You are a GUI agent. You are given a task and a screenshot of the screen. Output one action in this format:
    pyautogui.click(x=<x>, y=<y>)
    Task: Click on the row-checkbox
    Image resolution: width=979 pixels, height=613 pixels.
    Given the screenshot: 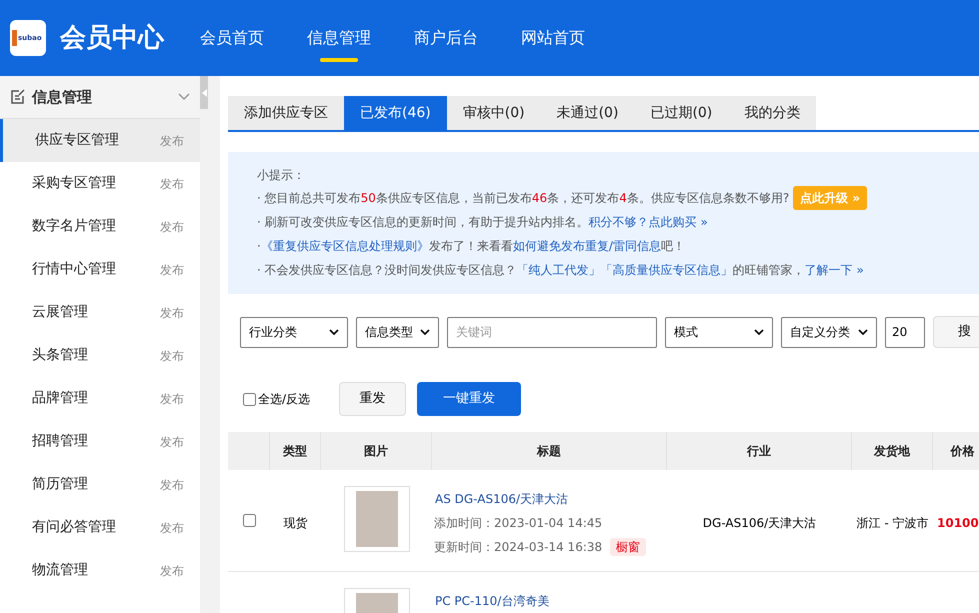 What is the action you would take?
    pyautogui.click(x=249, y=520)
    